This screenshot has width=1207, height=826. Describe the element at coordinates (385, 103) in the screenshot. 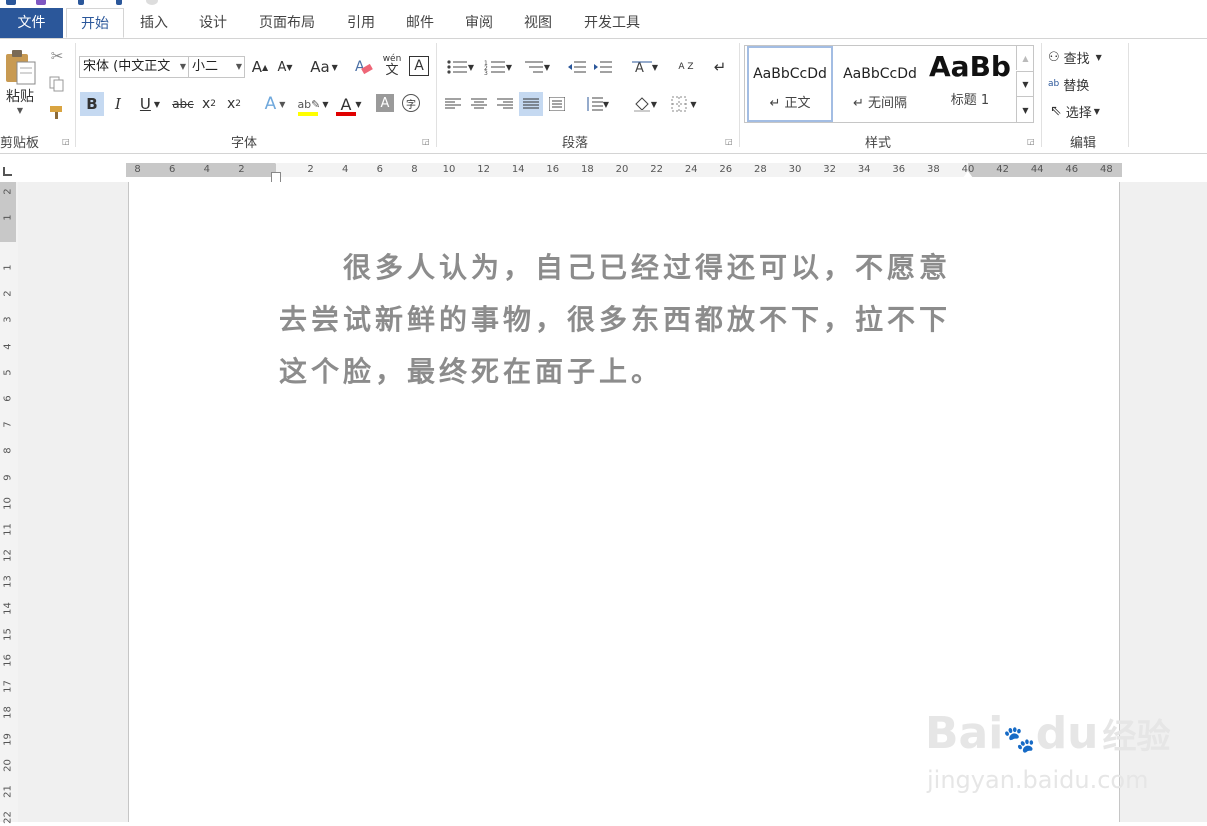

I see `character-shading-button: A` at that location.